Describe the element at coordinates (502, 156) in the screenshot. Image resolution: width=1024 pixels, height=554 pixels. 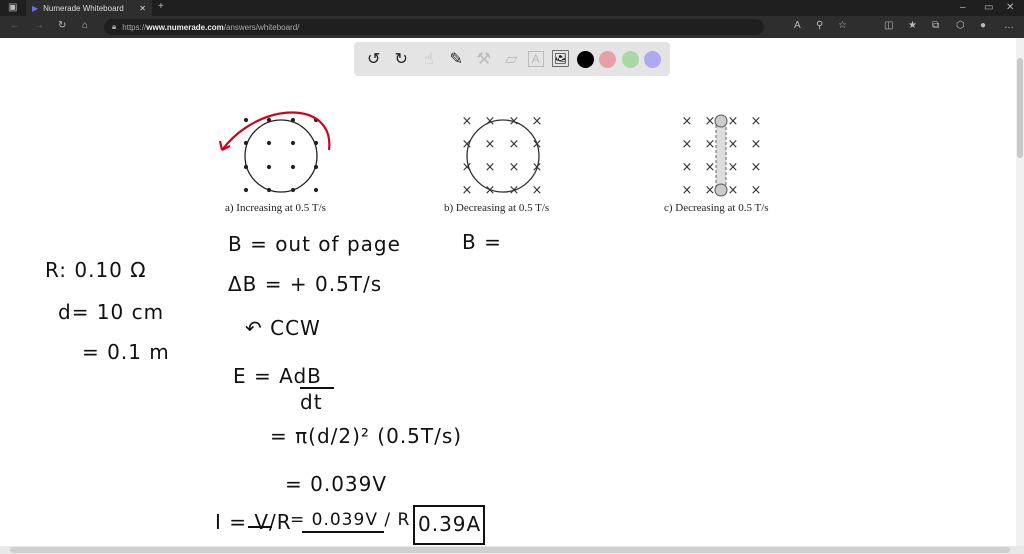
I see `figure-b: × × × × × × × × × × × × × × × ×` at that location.